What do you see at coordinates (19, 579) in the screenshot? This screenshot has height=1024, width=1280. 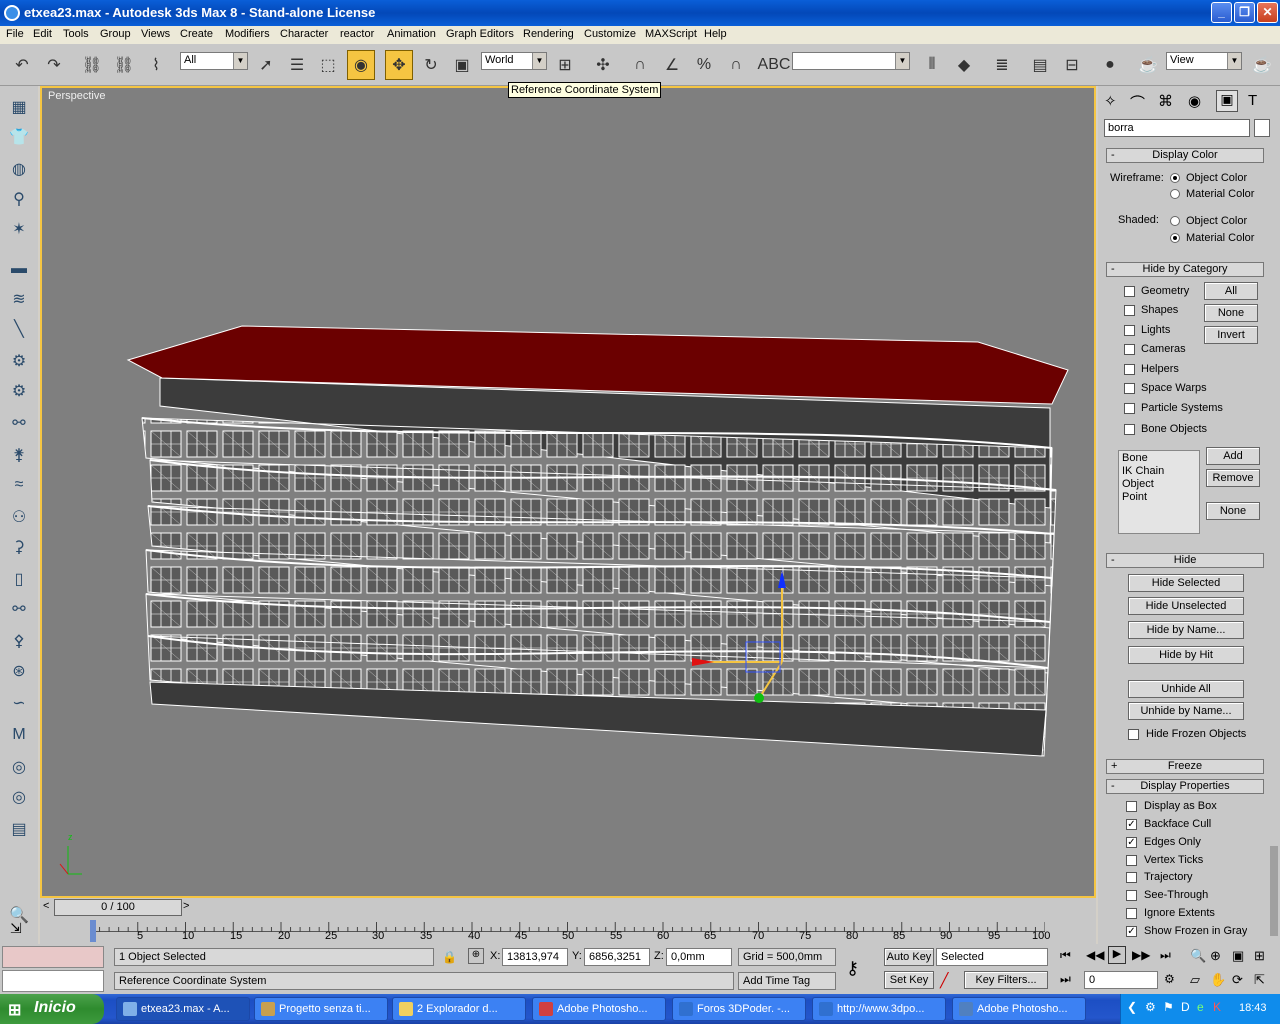 I see `hinge-icon: ▯` at bounding box center [19, 579].